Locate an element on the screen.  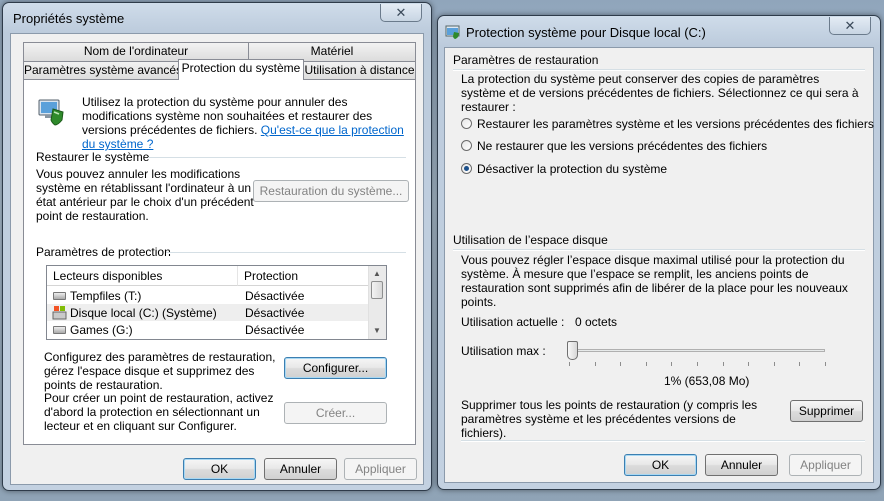
title-bar: Propriétés système ✕ is located at coordinates (217, 18).